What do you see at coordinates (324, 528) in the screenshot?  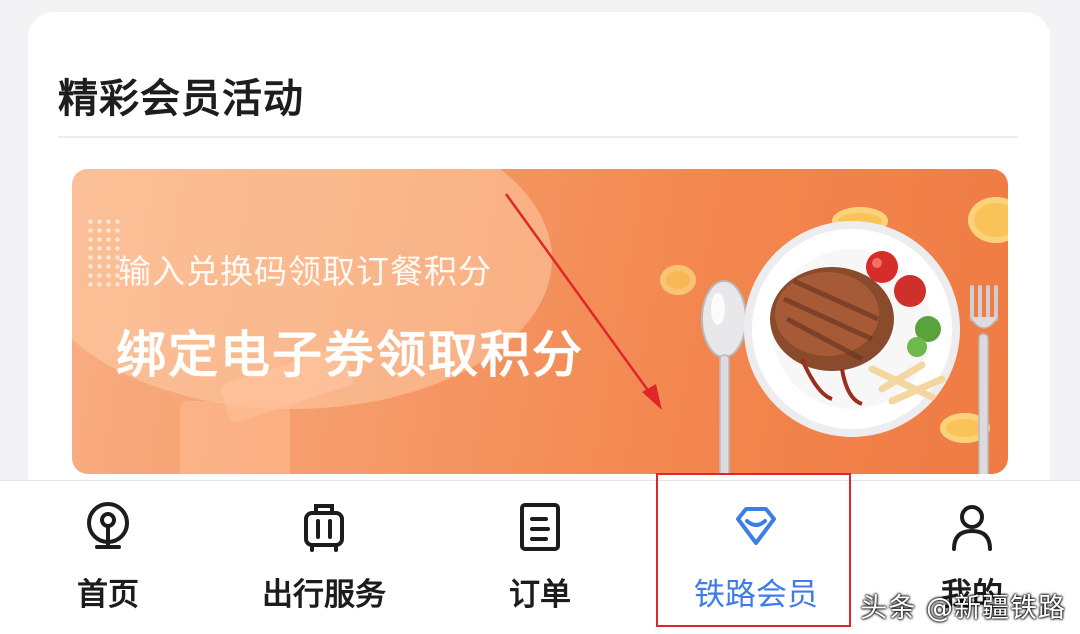 I see `luggage-icon` at bounding box center [324, 528].